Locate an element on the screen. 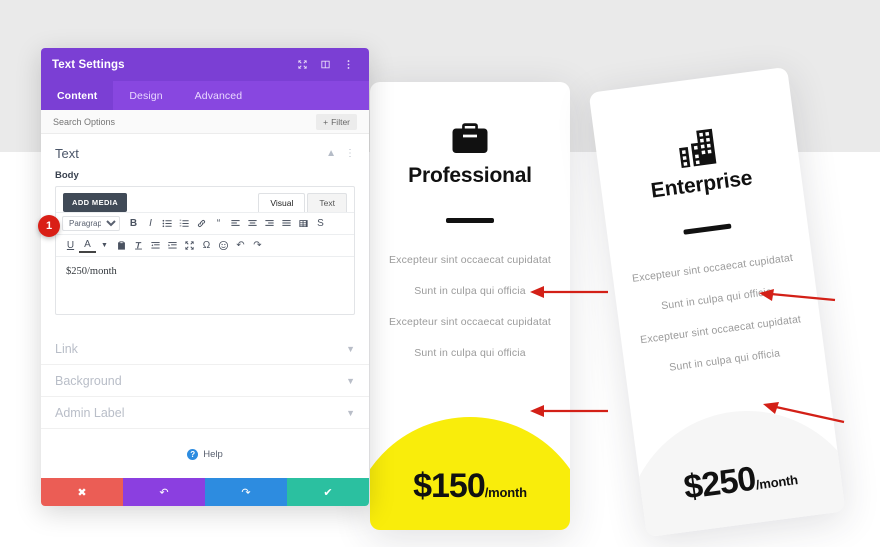  editor-toolbar-row-1: Paragraph B I “ S is located at coordinates (205, 223).